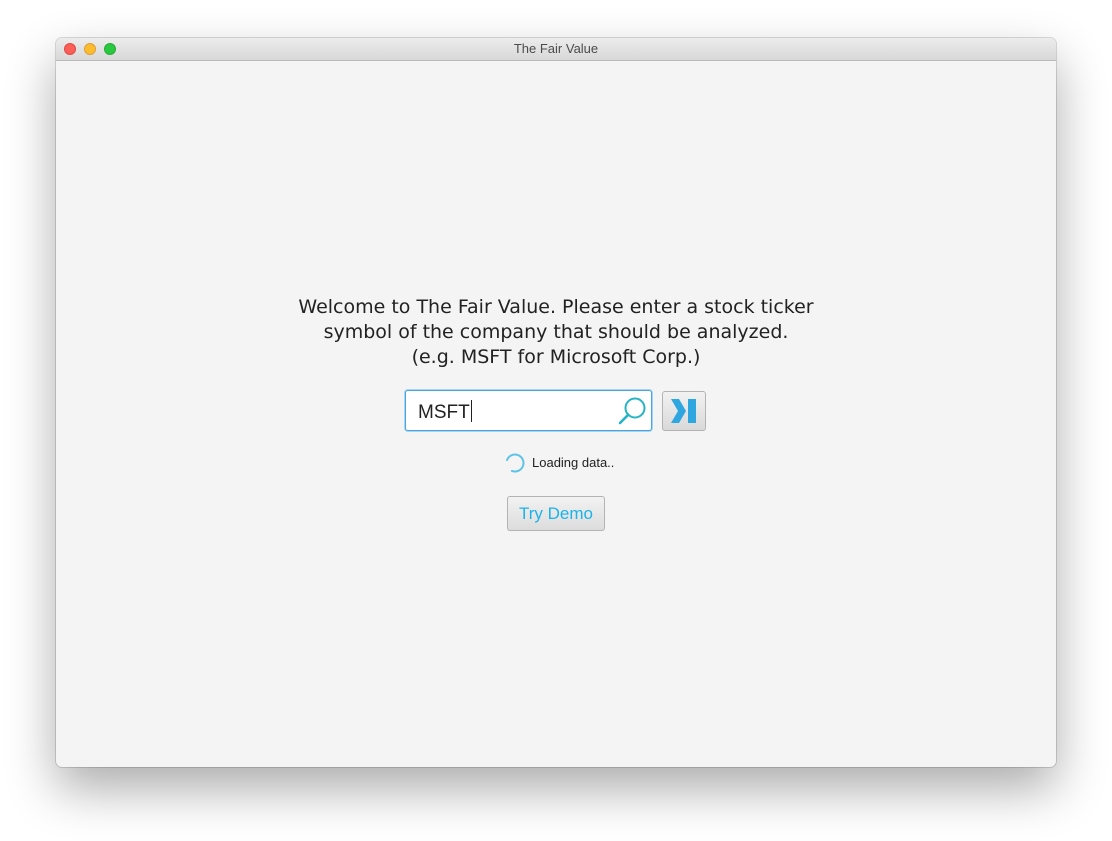 Image resolution: width=1112 pixels, height=841 pixels. What do you see at coordinates (515, 463) in the screenshot?
I see `spinner-icon` at bounding box center [515, 463].